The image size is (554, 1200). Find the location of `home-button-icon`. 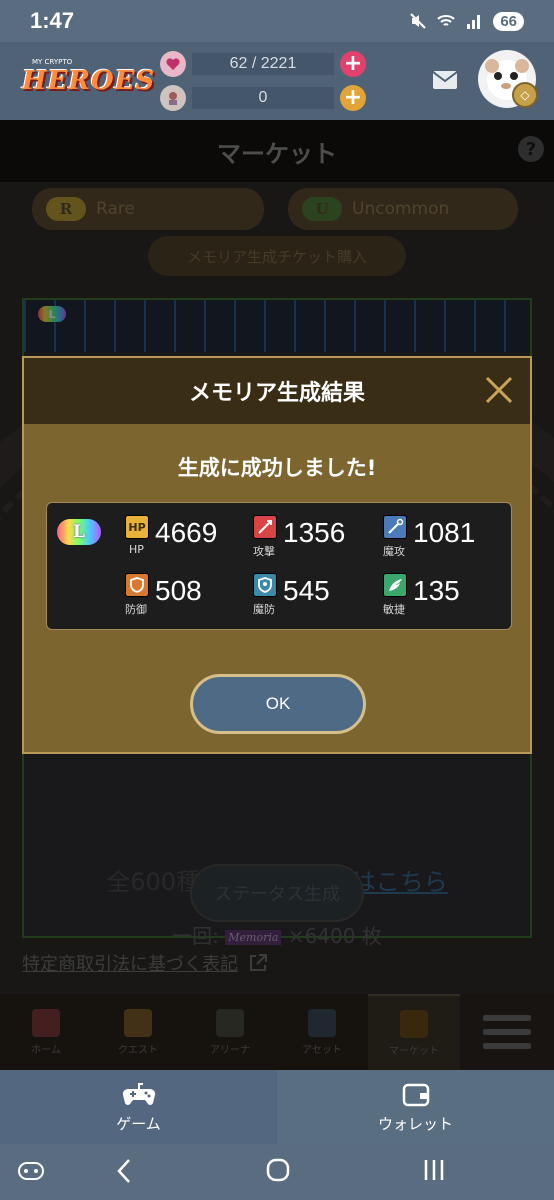

home-button-icon is located at coordinates (278, 1170).